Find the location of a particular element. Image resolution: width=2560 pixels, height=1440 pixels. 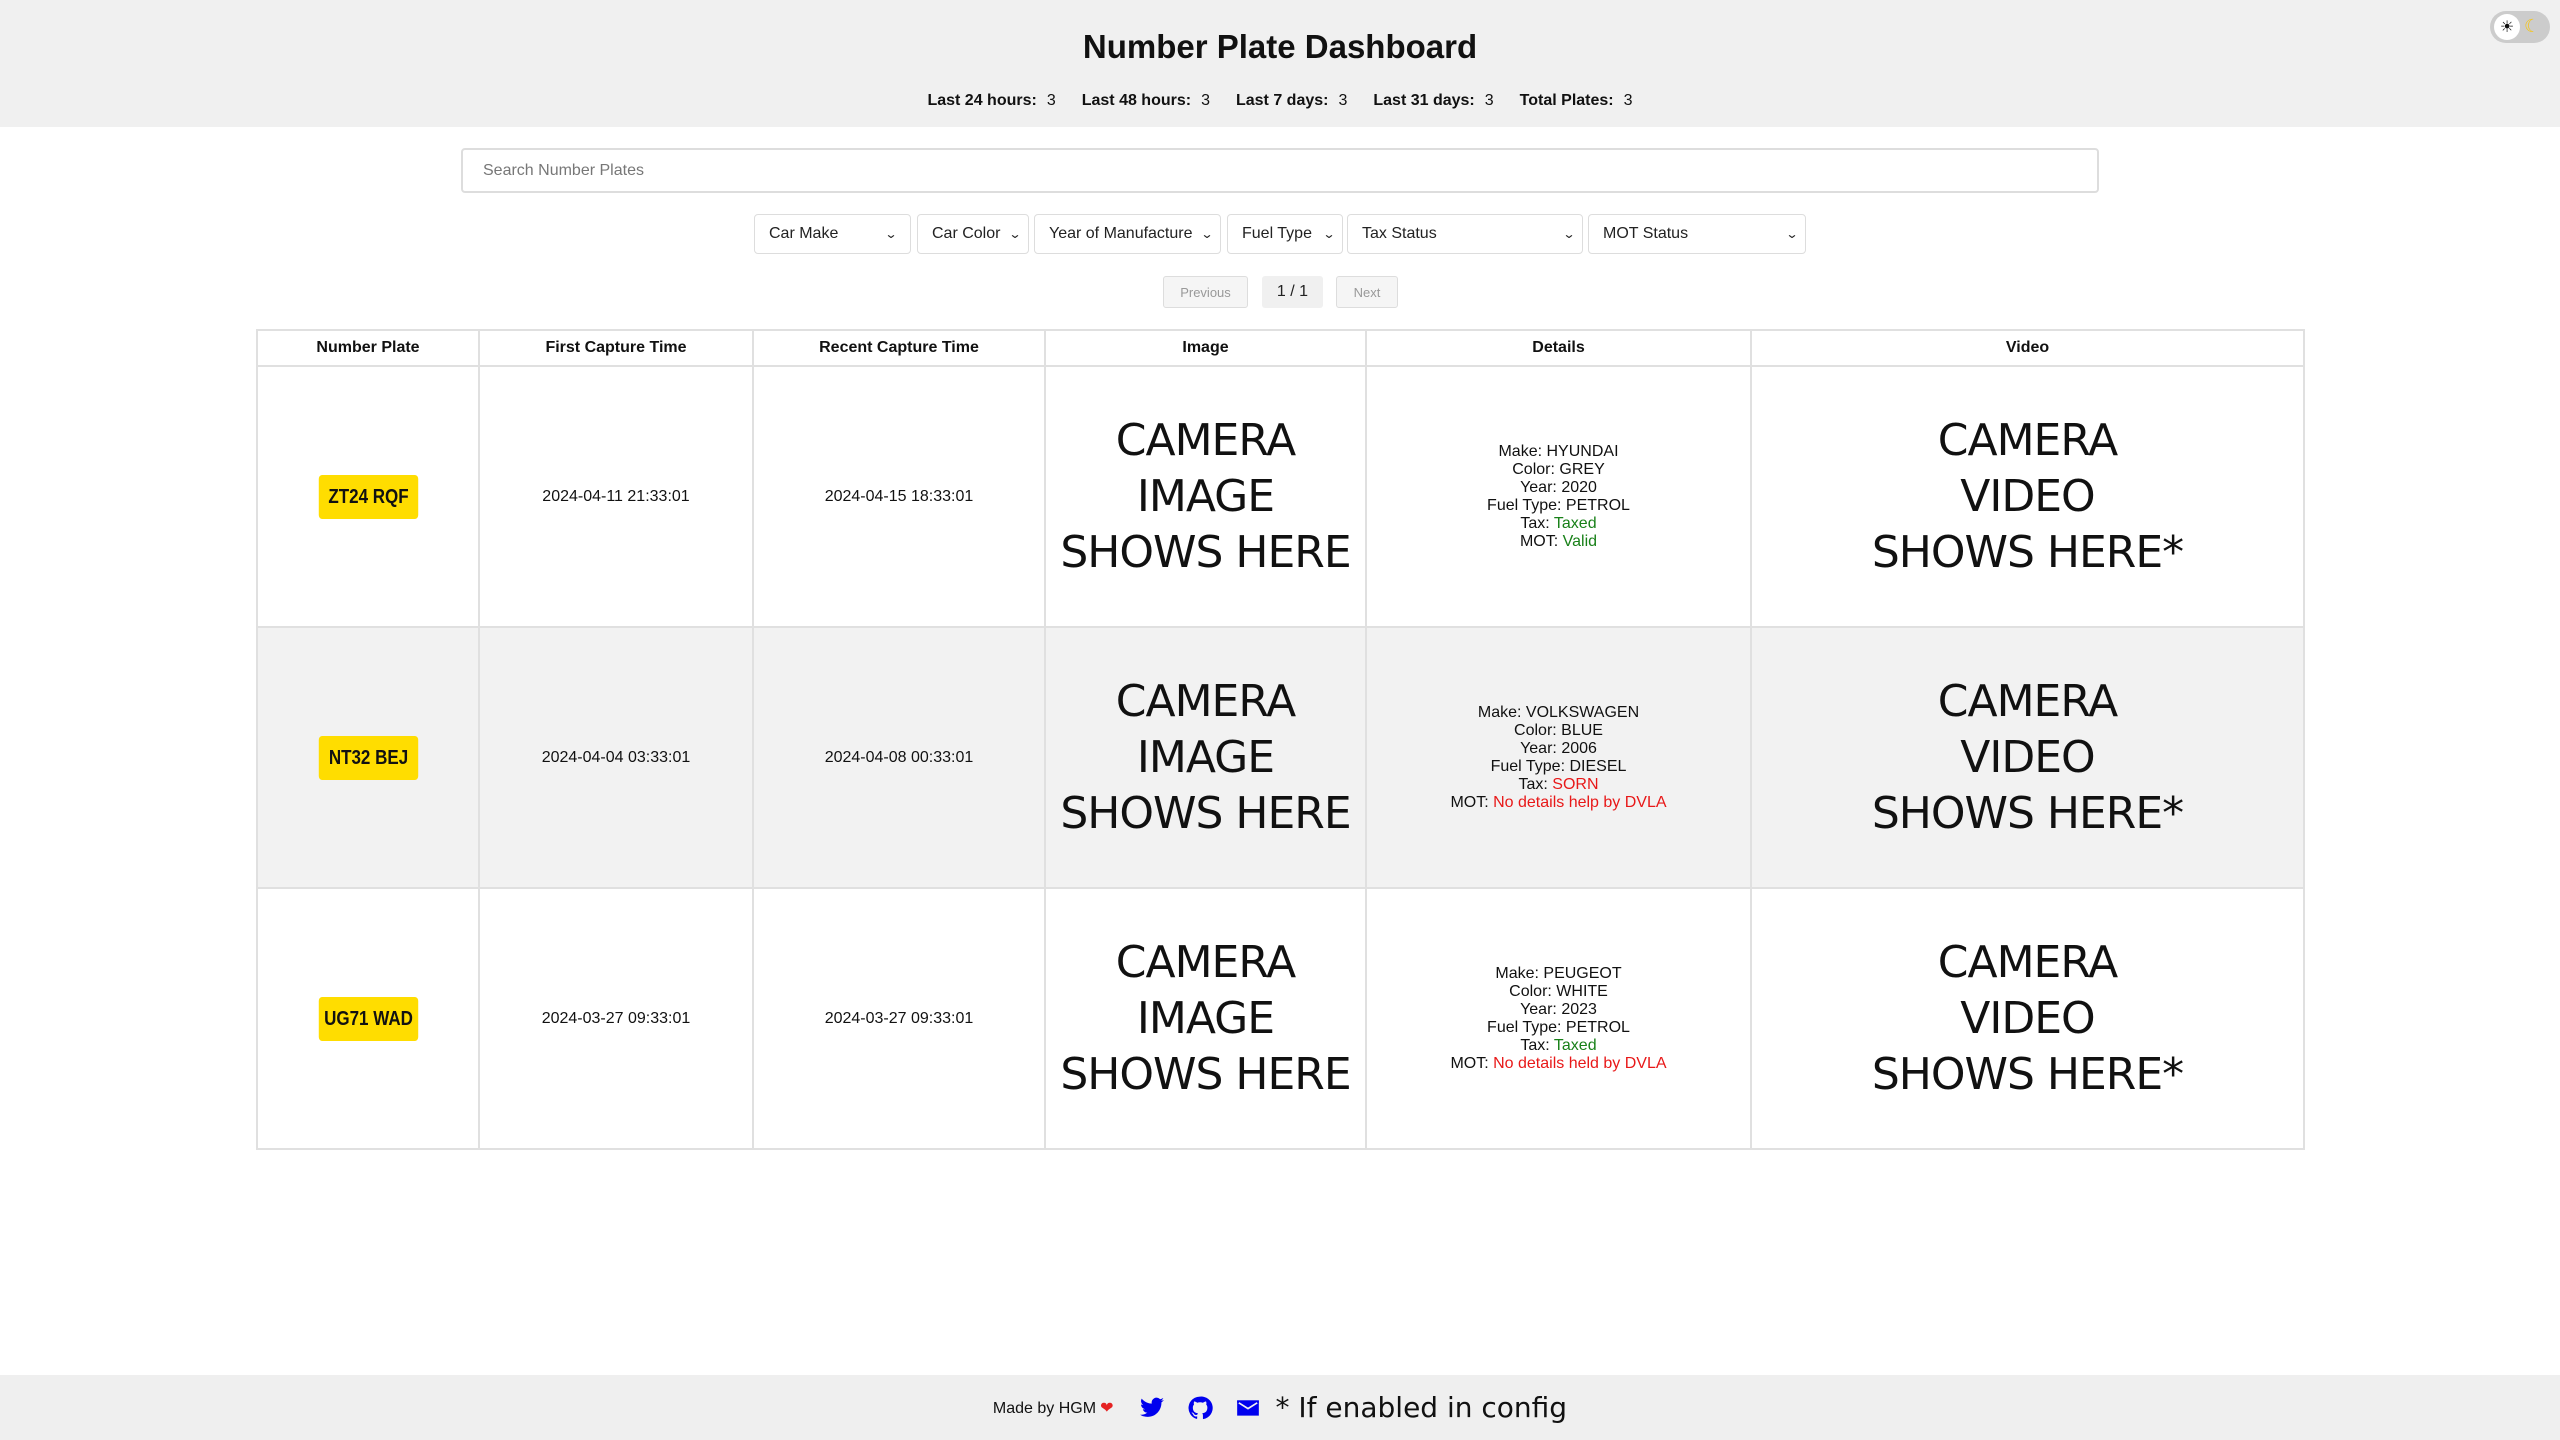

stat-label: Total Plates: is located at coordinates (1566, 100).